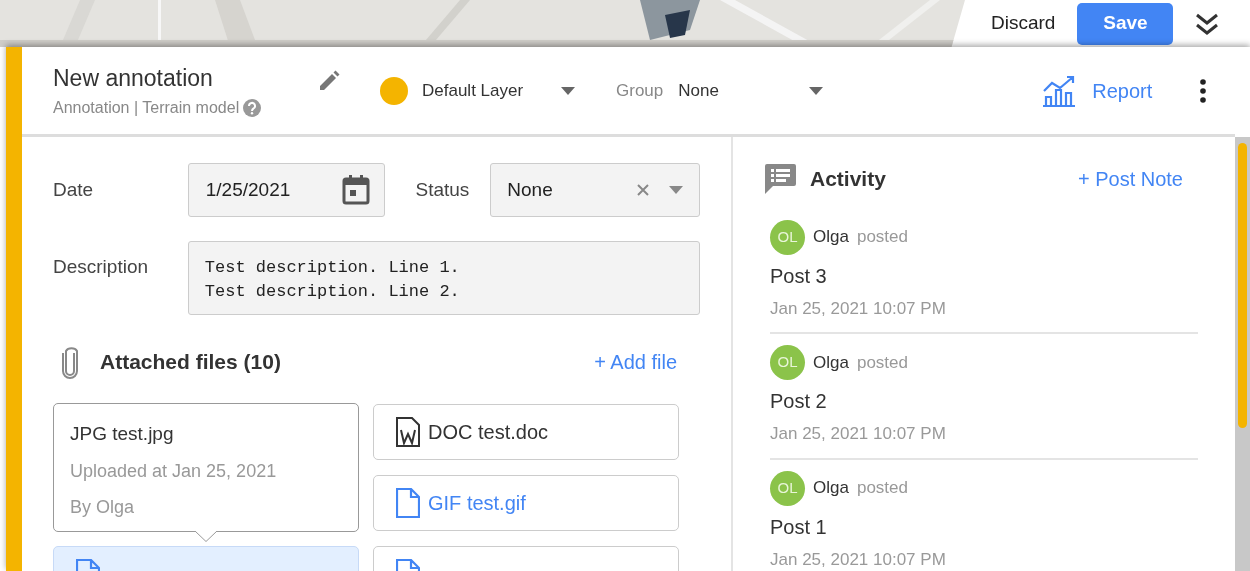 This screenshot has height=571, width=1250. Describe the element at coordinates (443, 278) in the screenshot. I see `description-field: Test description. Line 1. Test description. Line 2.` at that location.